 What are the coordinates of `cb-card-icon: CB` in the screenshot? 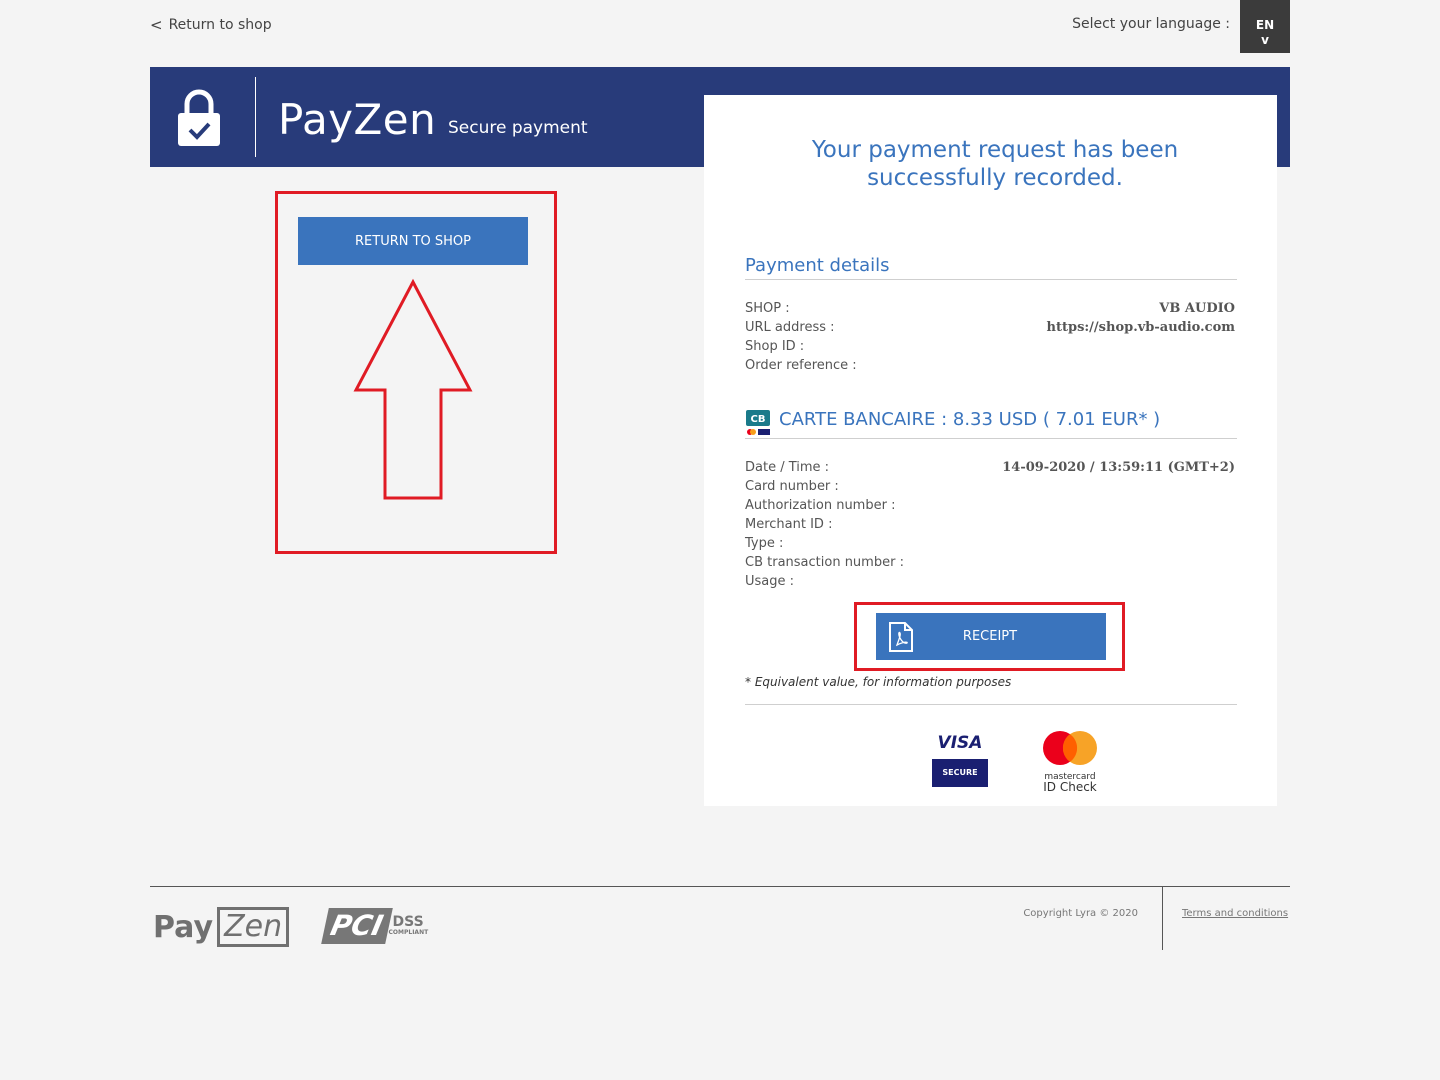 It's located at (758, 422).